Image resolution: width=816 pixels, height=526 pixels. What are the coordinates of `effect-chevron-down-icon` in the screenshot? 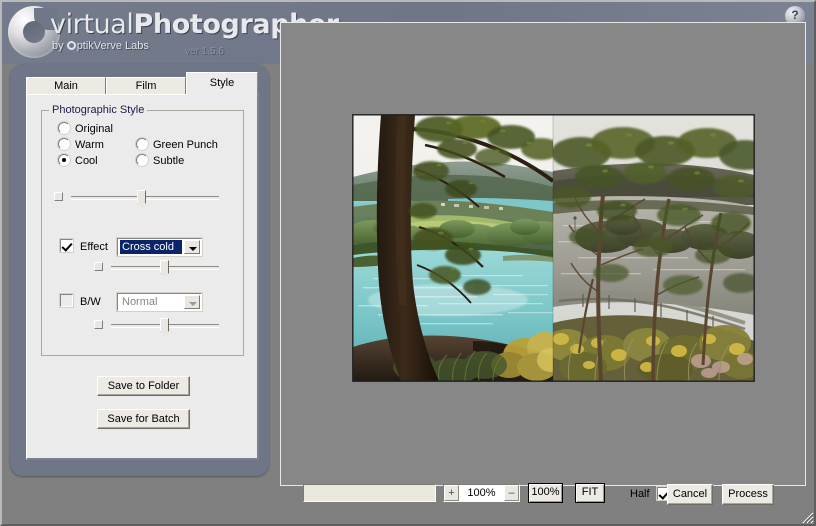 It's located at (192, 247).